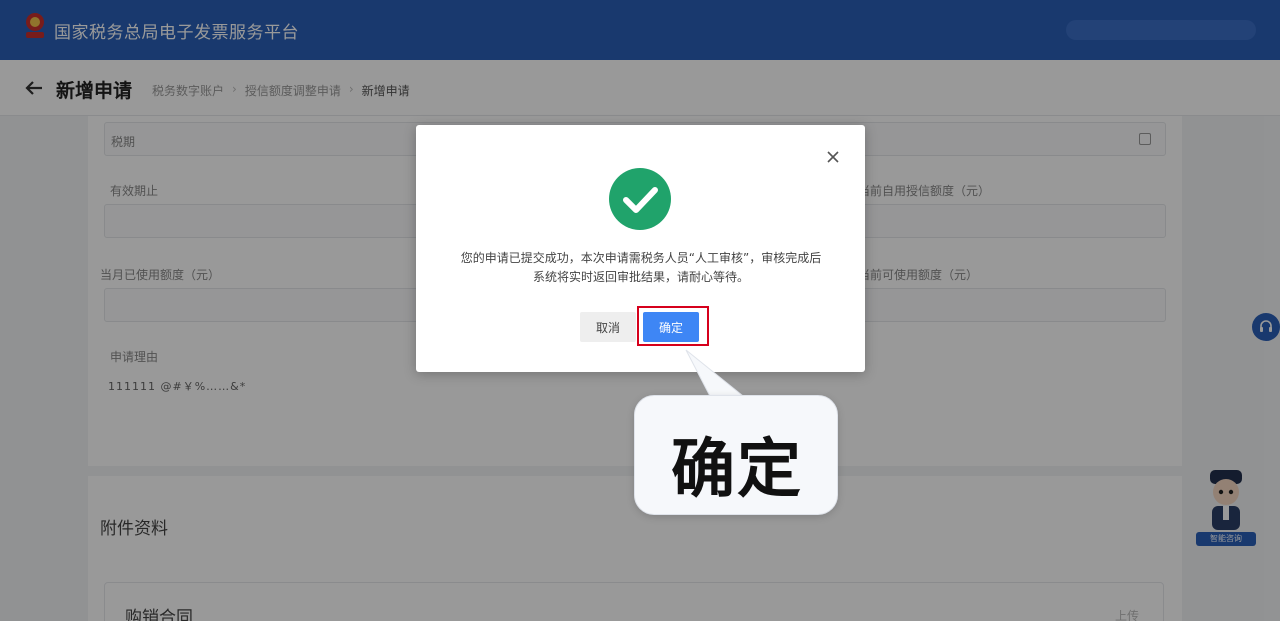 The width and height of the screenshot is (1280, 621). I want to click on cancel-button: 取消, so click(608, 327).